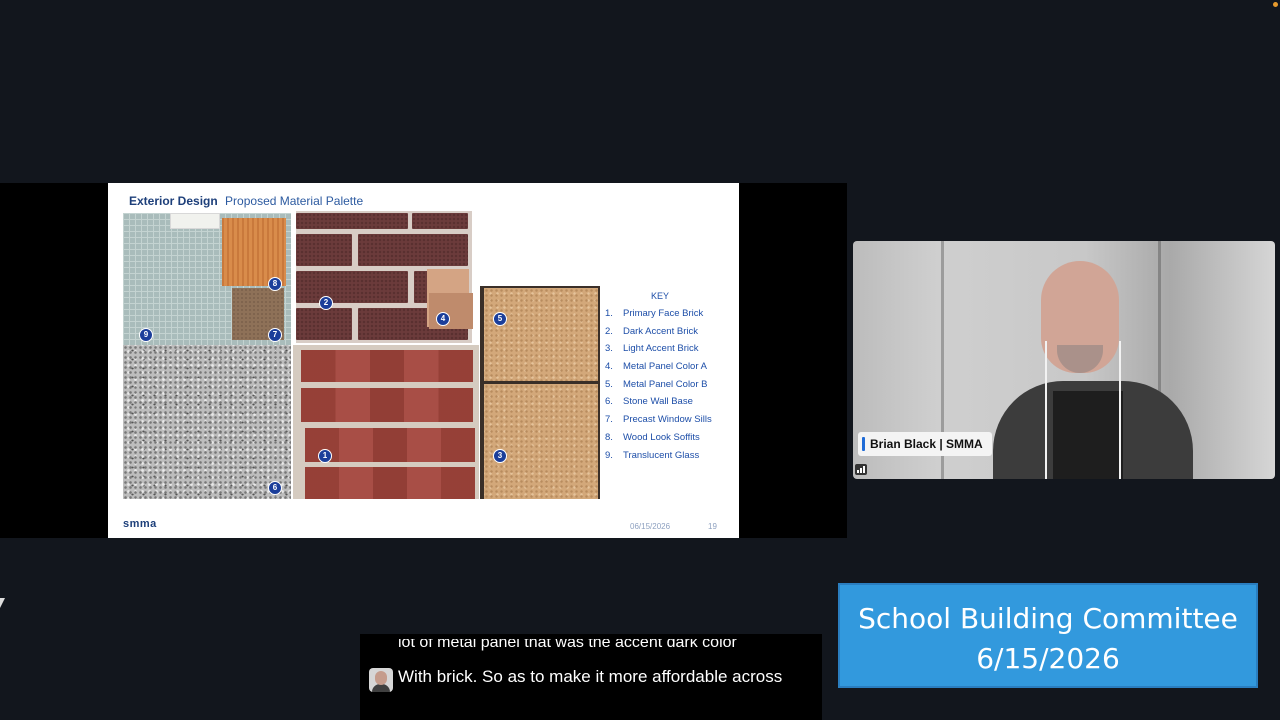  I want to click on participant-name-tag: Brian Black | SMMA, so click(925, 444).